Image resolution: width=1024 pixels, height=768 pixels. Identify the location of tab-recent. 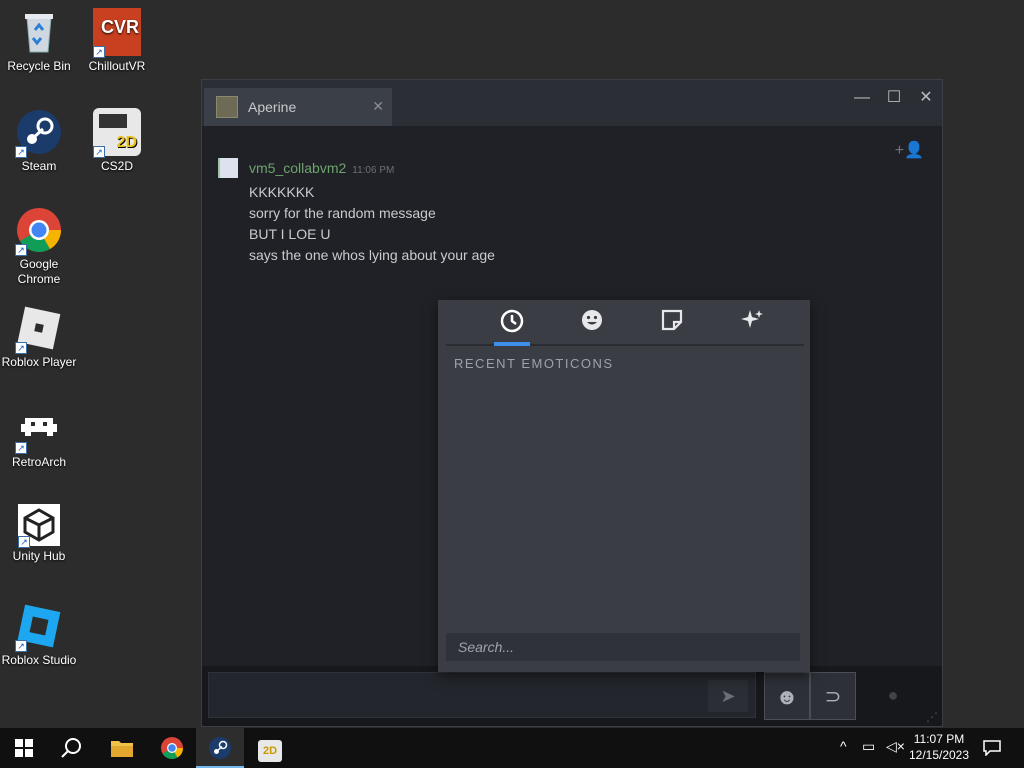
(512, 327).